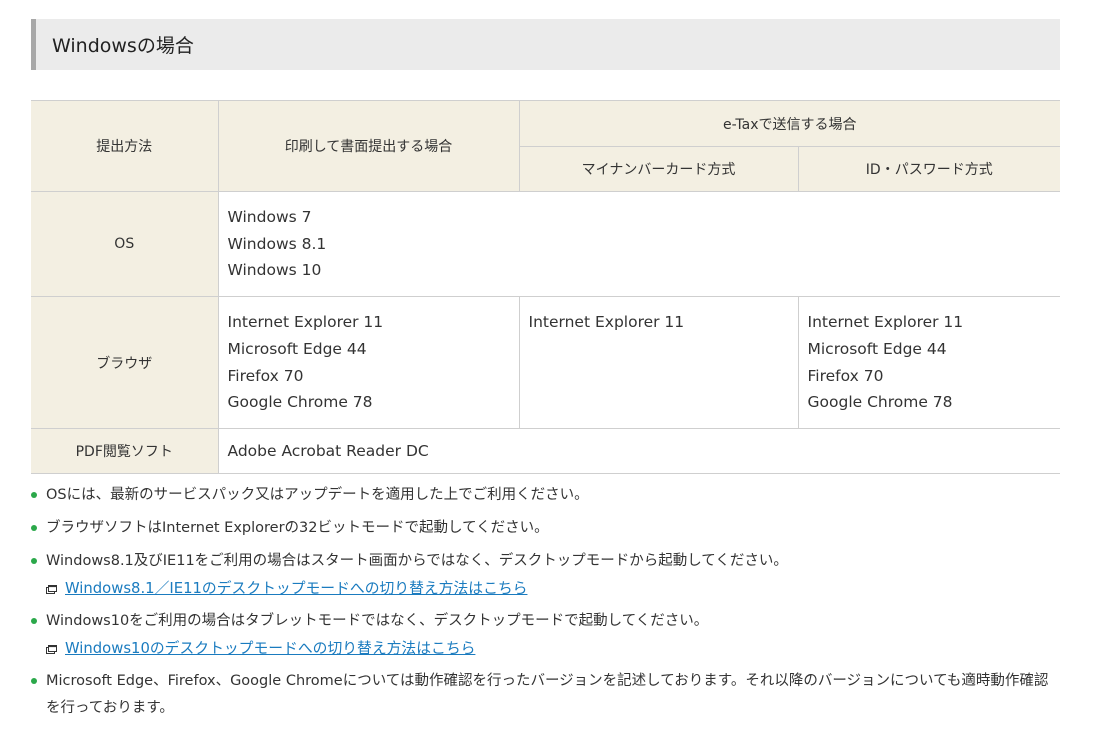  What do you see at coordinates (658, 362) in the screenshot?
I see `browser-mynumber-values: Internet Explorer 11` at bounding box center [658, 362].